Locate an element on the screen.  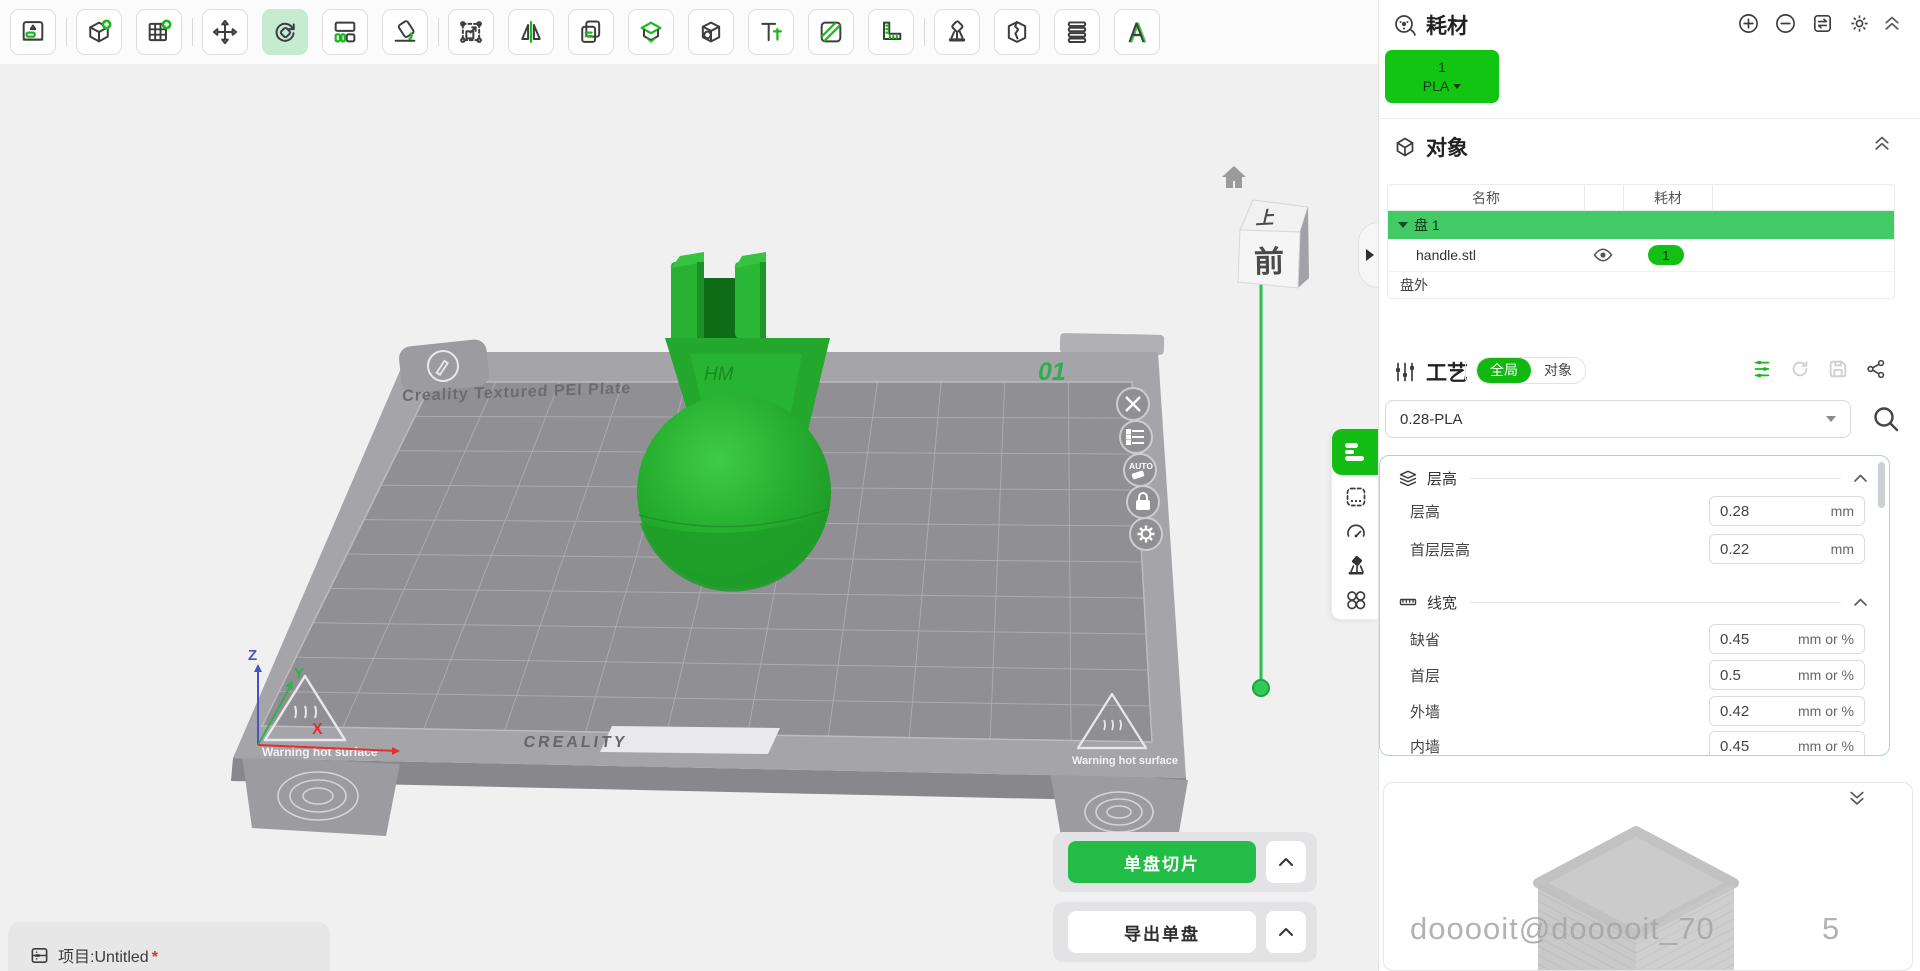
object-row: handle.stl 1 is located at coordinates (1641, 255).